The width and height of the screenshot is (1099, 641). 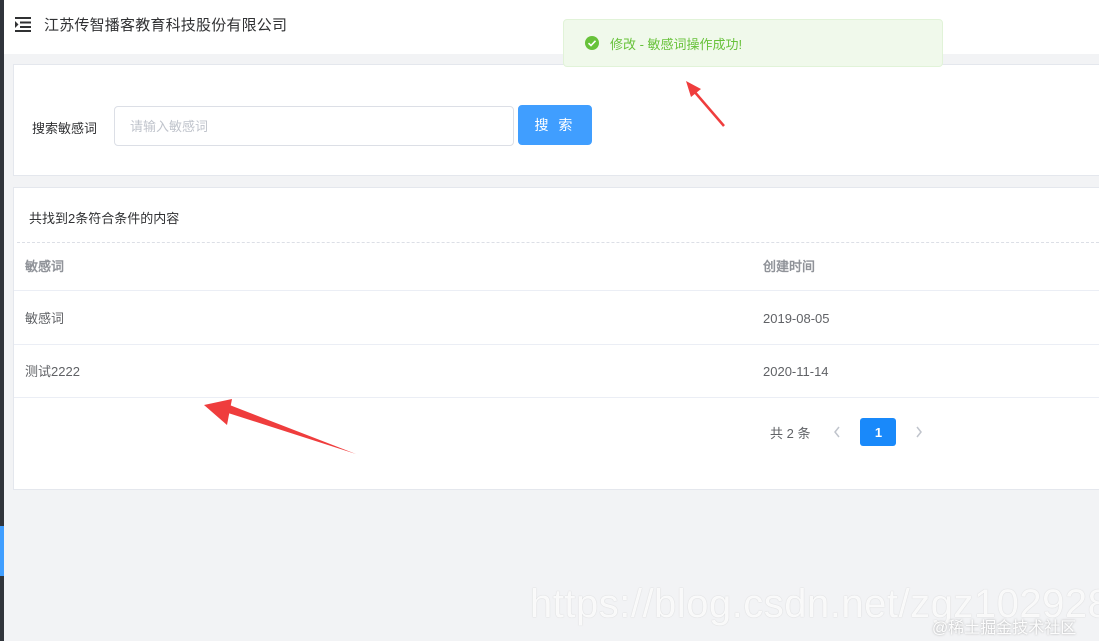 I want to click on cell-word: 敏感词, so click(x=45, y=318).